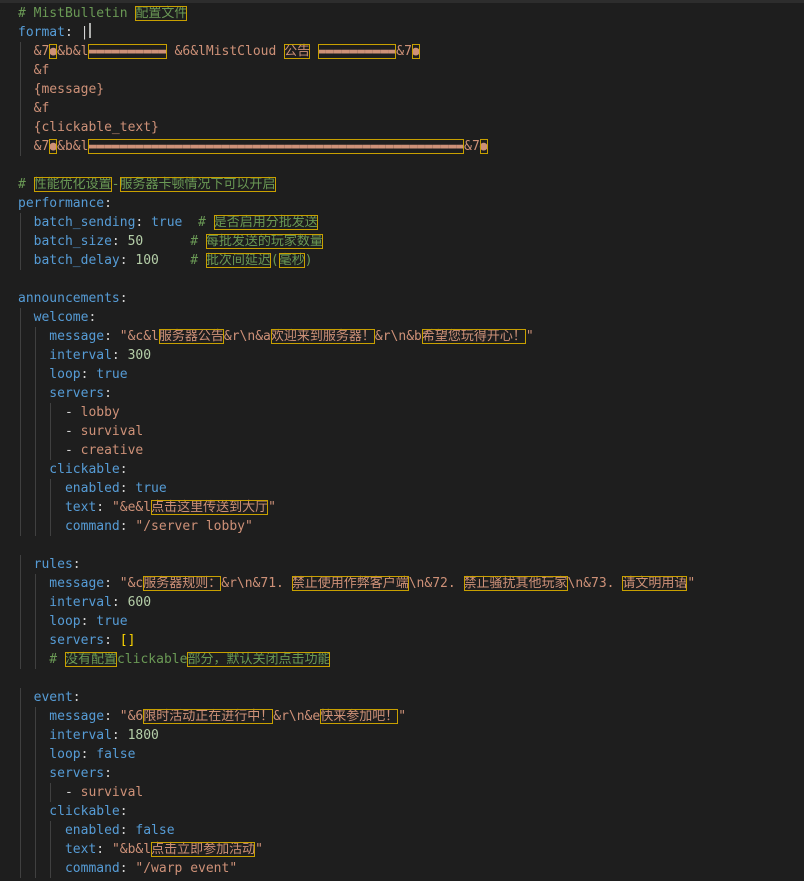 The width and height of the screenshot is (804, 881). I want to click on code-token: 1800, so click(143, 735).